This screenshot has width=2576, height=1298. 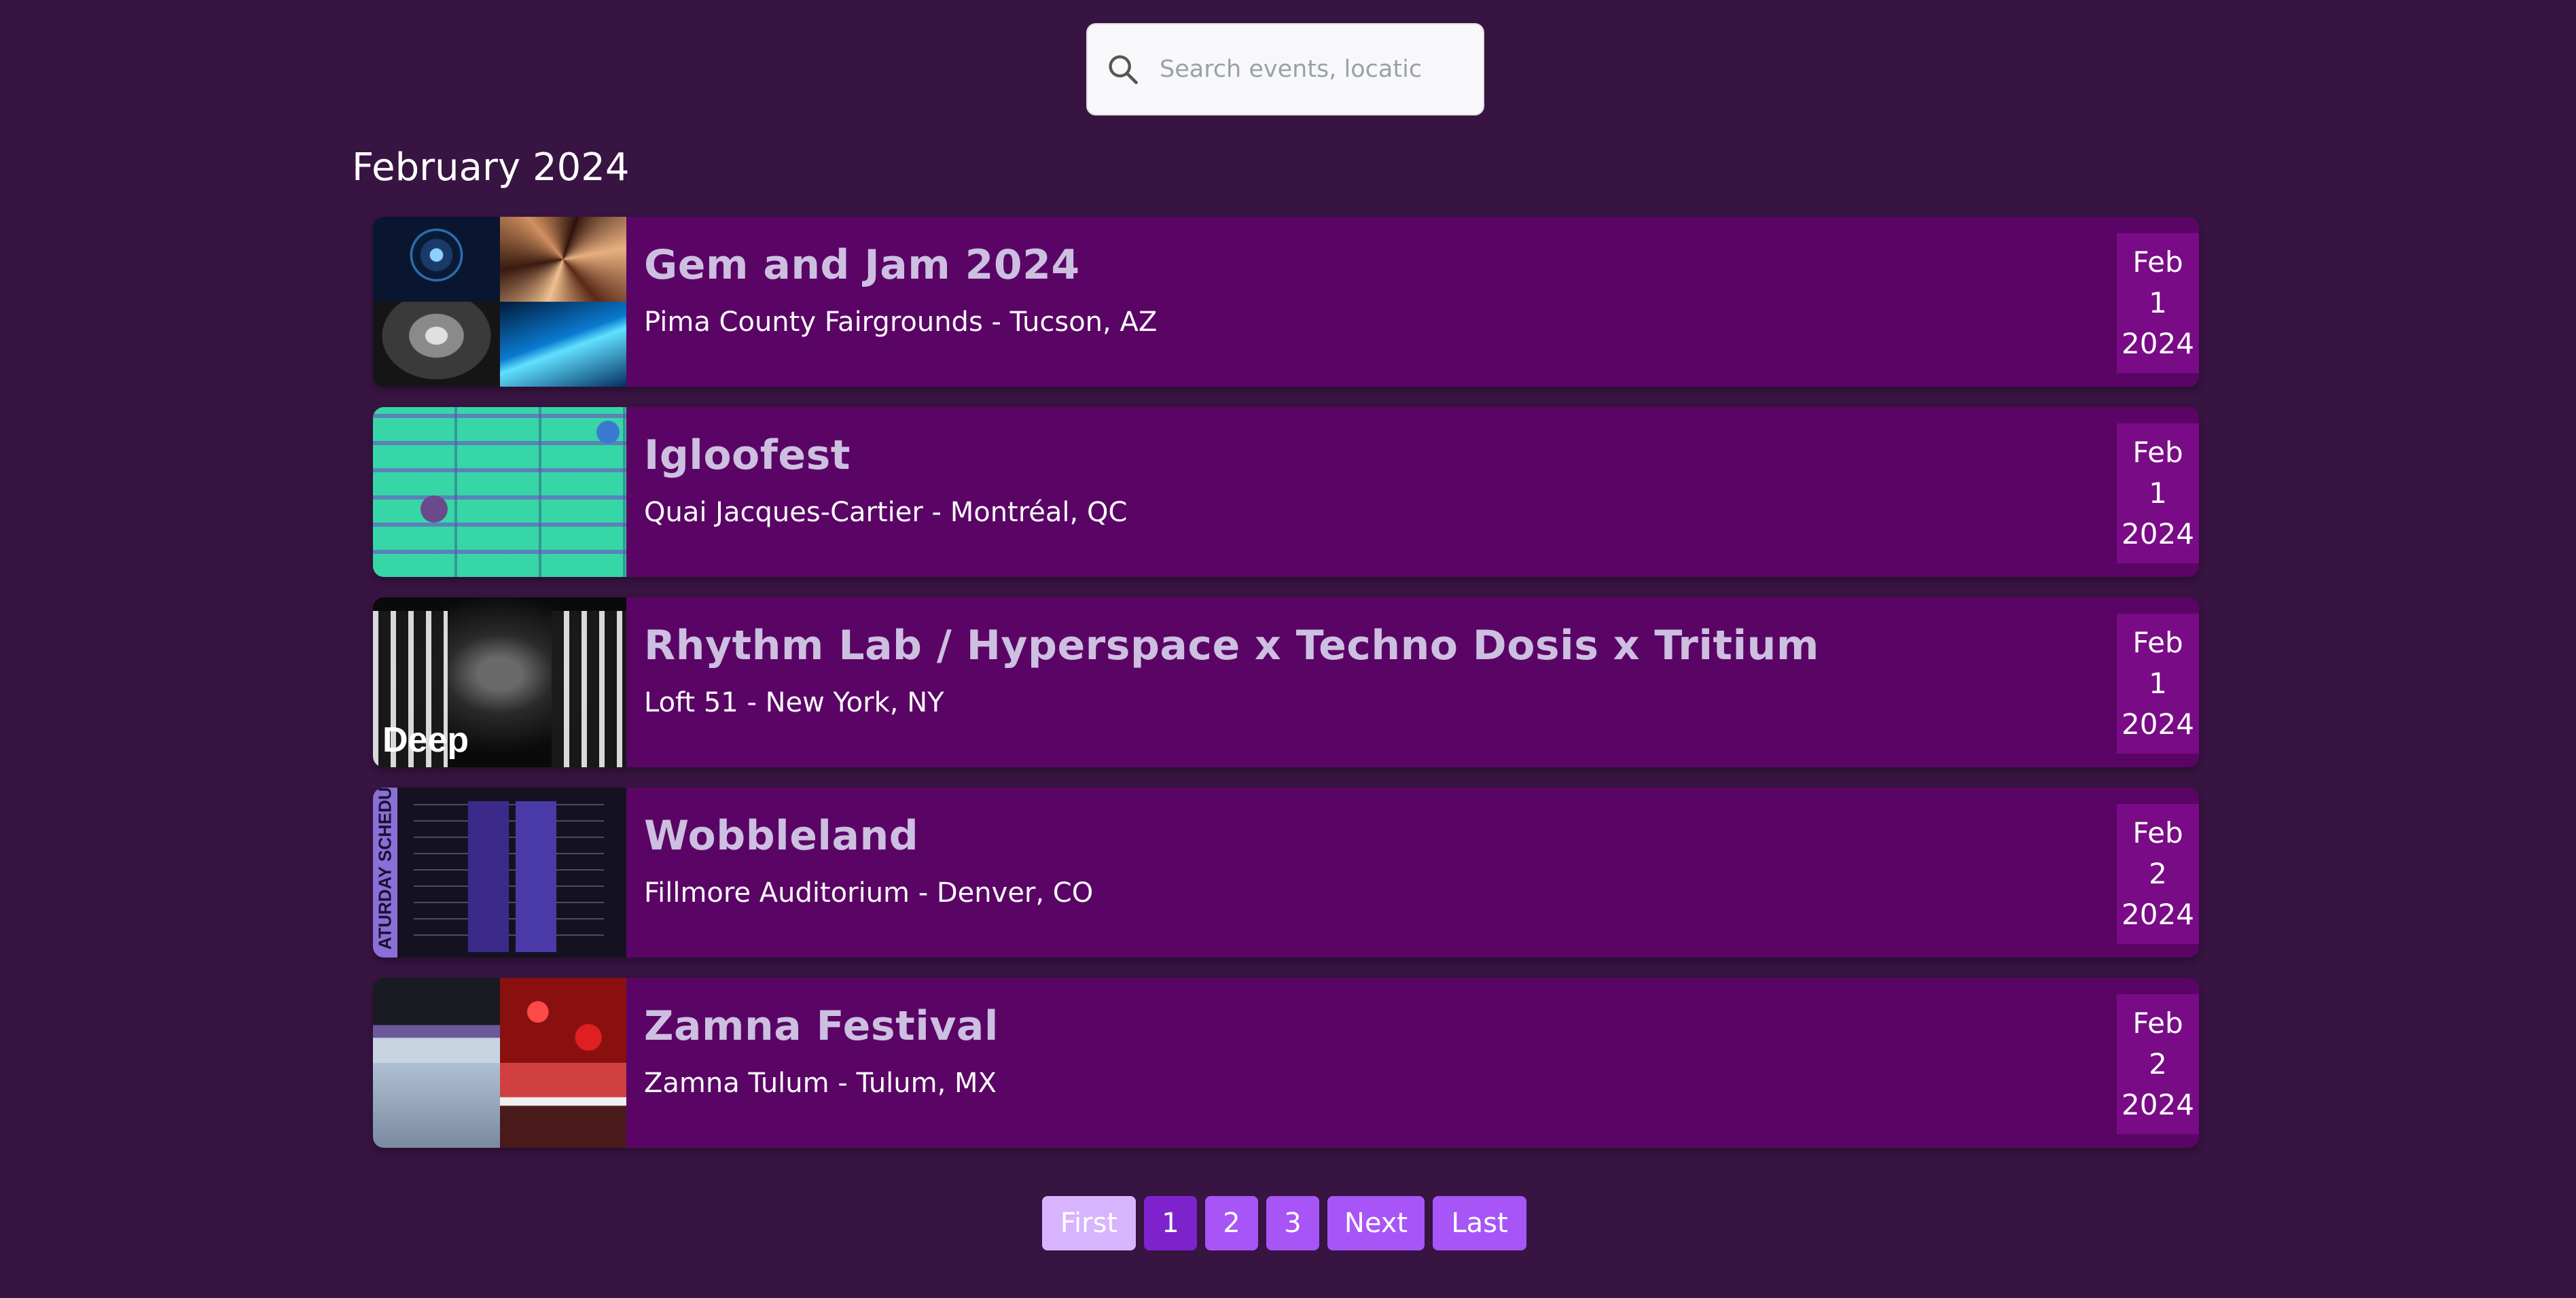 What do you see at coordinates (1232, 1223) in the screenshot?
I see `page-2-button: 2` at bounding box center [1232, 1223].